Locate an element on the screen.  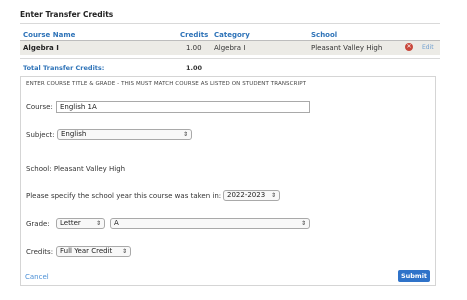
grade-label: Grade: is located at coordinates (38, 224).